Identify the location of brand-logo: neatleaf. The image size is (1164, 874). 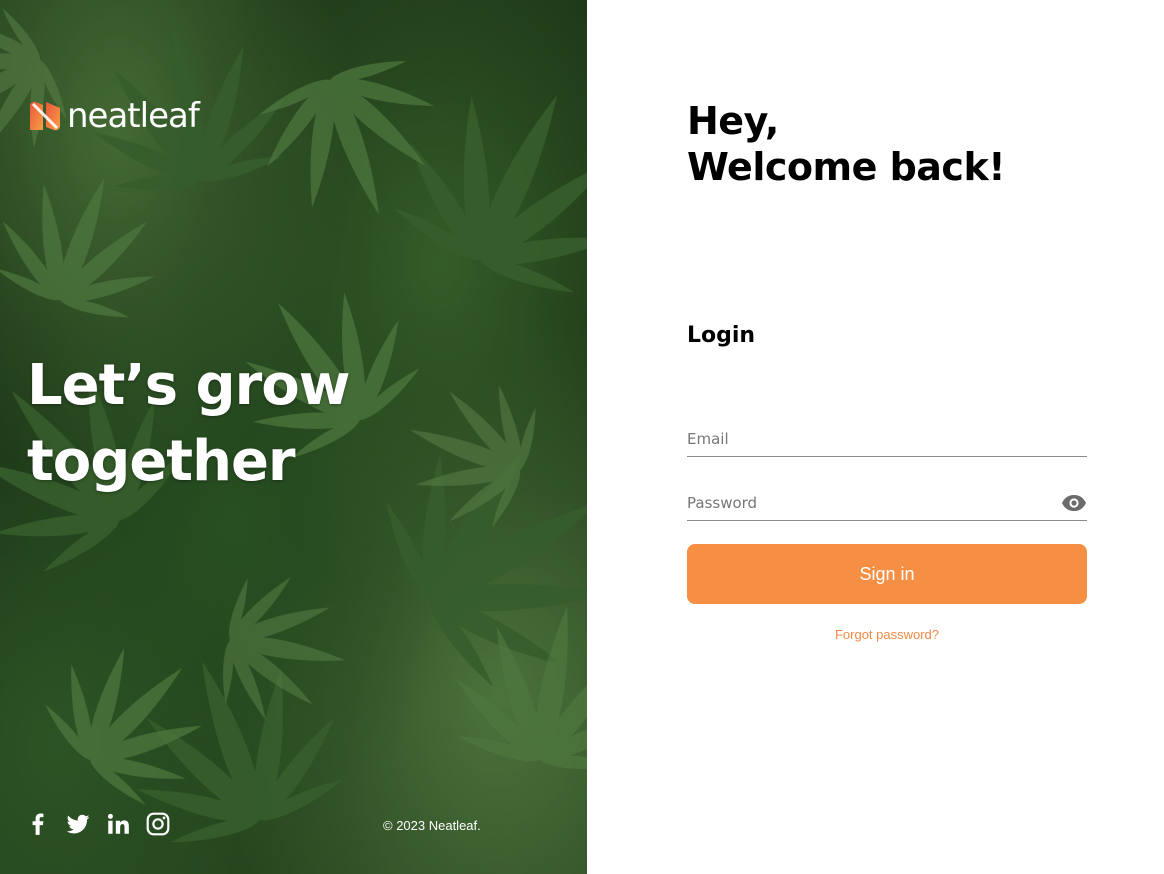
(113, 116).